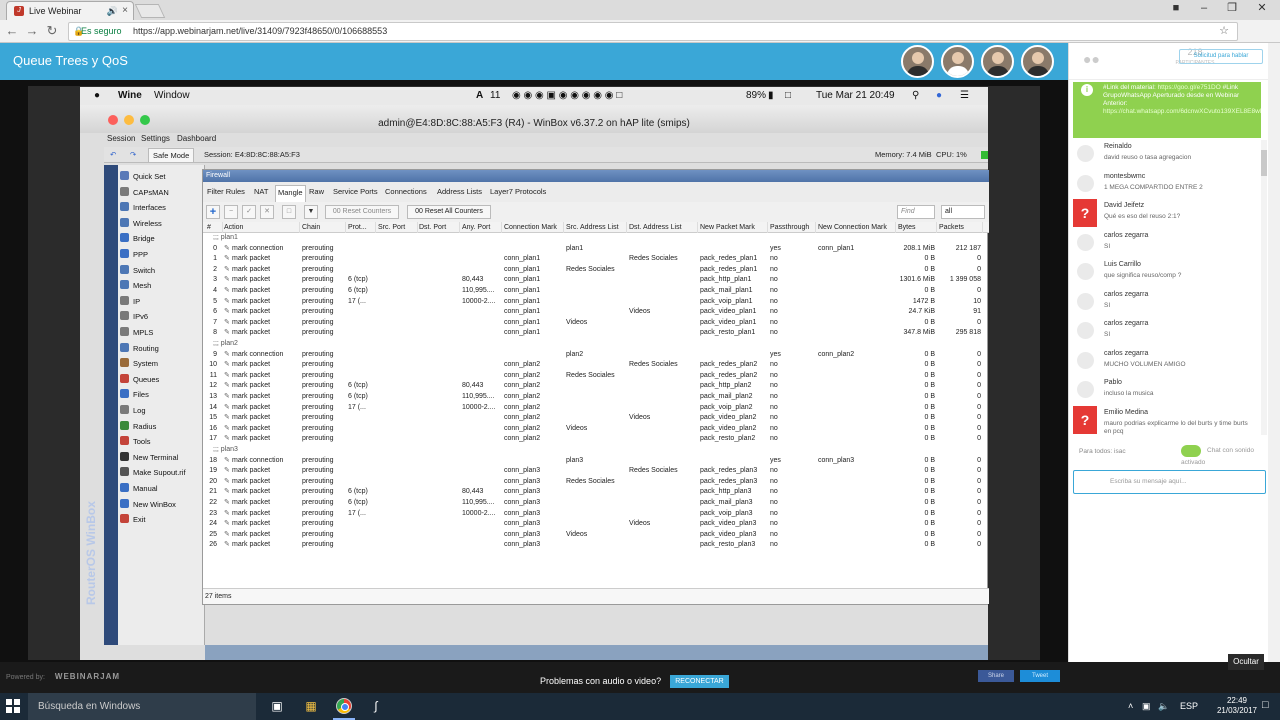  I want to click on language-label: ESP, so click(1189, 706).